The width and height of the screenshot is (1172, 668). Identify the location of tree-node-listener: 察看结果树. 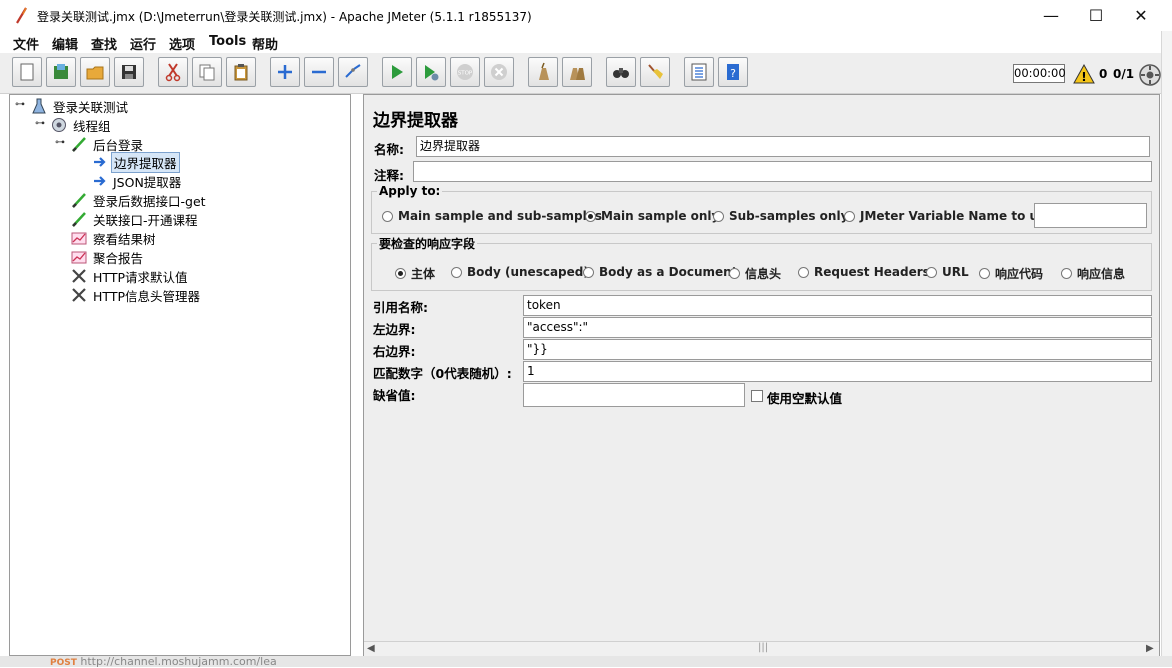
(114, 238).